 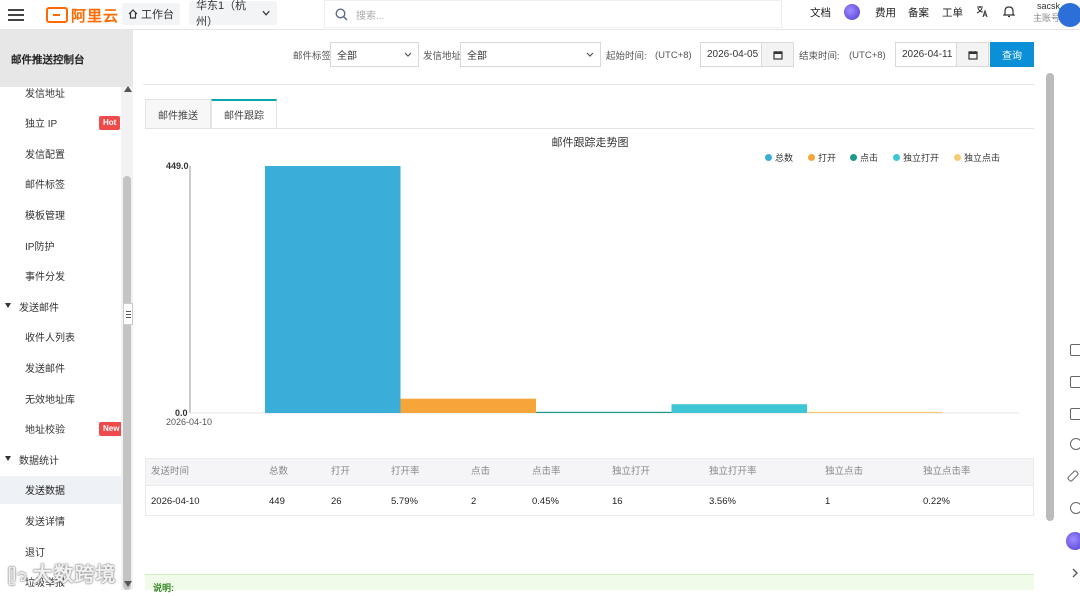 I want to click on watermark-text: 大数跨境, so click(x=74, y=575).